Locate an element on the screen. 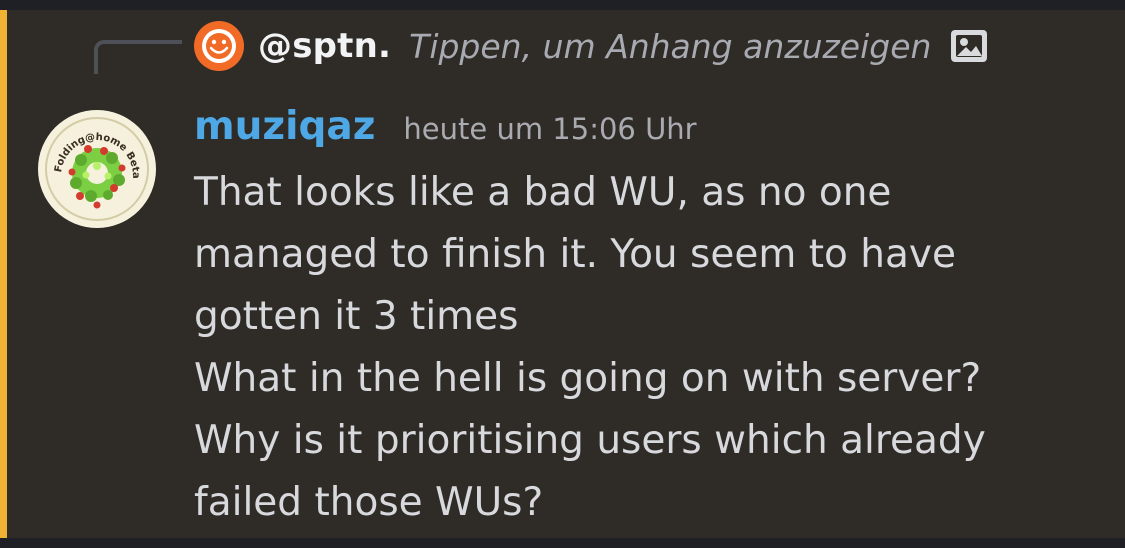  reply-avatar is located at coordinates (219, 46).